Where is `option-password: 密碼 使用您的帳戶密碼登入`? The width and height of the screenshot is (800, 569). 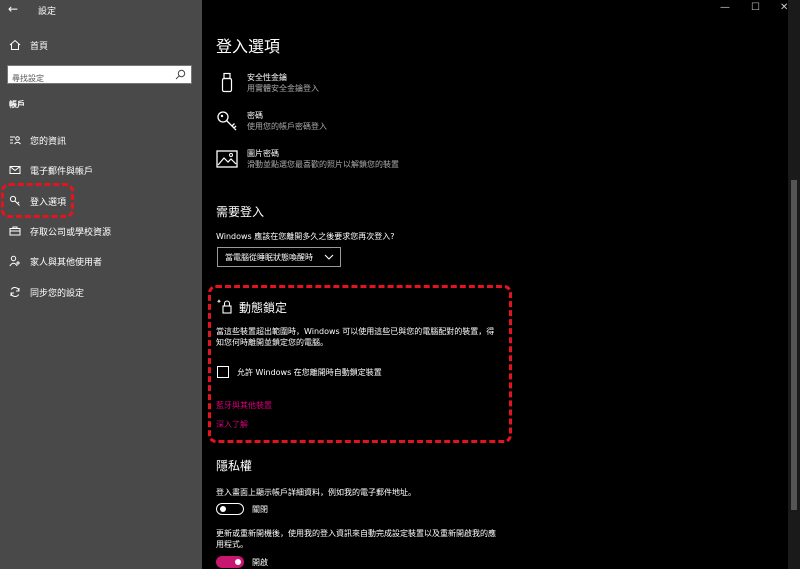
option-password: 密碼 使用您的帳戶密碼登入 is located at coordinates (271, 121).